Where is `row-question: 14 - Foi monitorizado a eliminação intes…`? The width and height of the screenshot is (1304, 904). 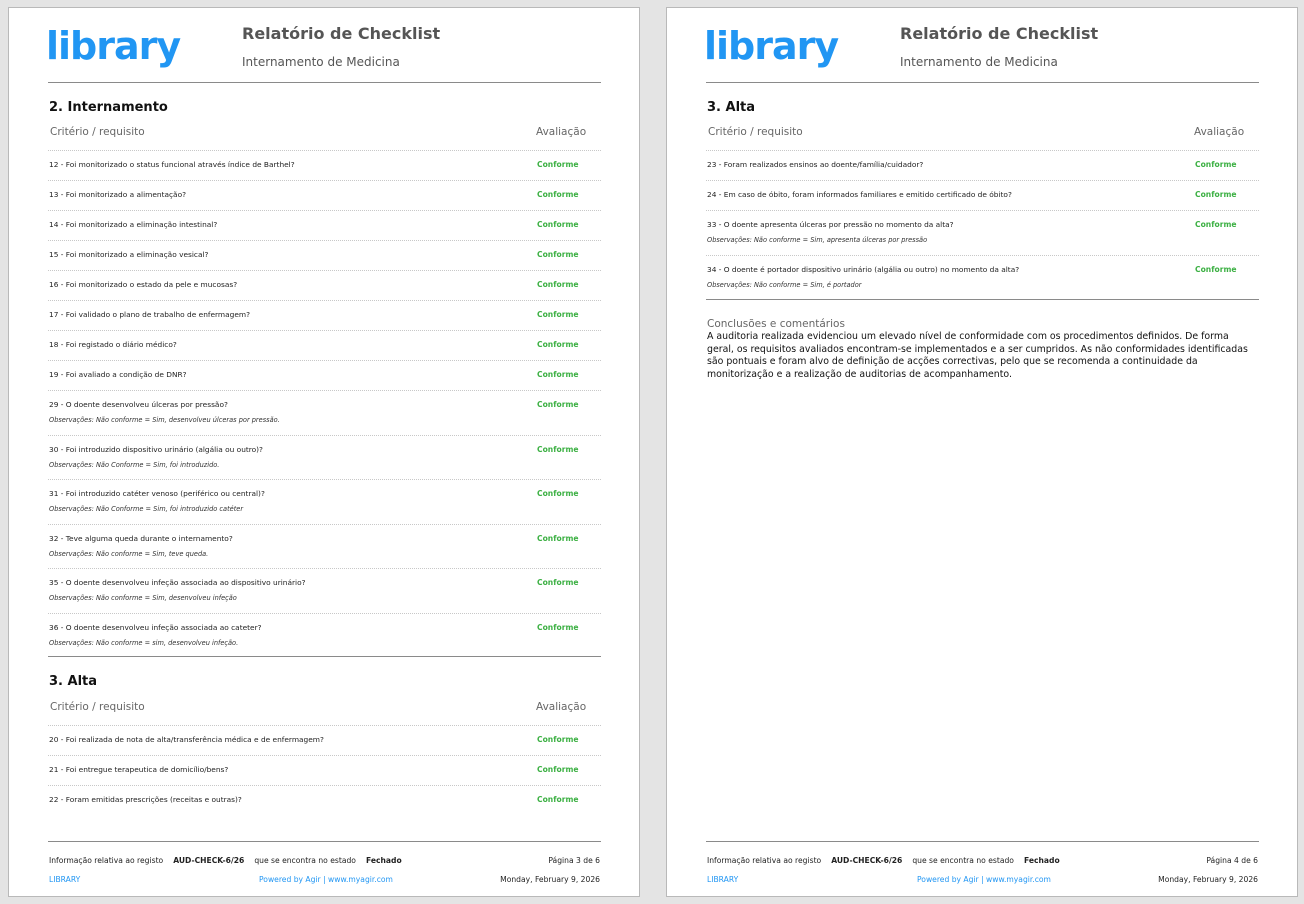
row-question: 14 - Foi monitorizado a eliminação intes… is located at coordinates (133, 224).